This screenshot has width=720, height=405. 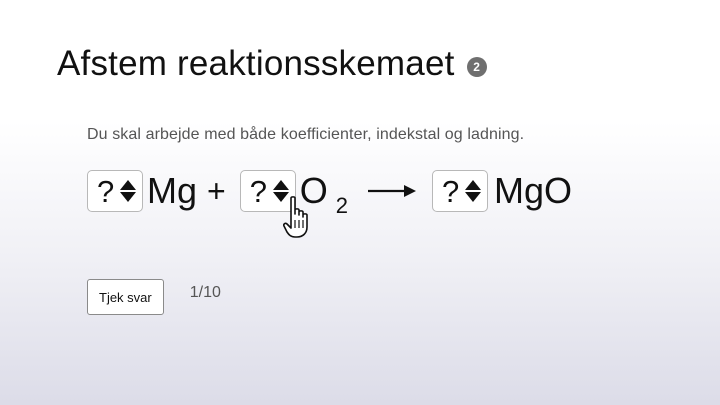 I want to click on coefficient-stepper-mgo: ?, so click(x=459, y=191).